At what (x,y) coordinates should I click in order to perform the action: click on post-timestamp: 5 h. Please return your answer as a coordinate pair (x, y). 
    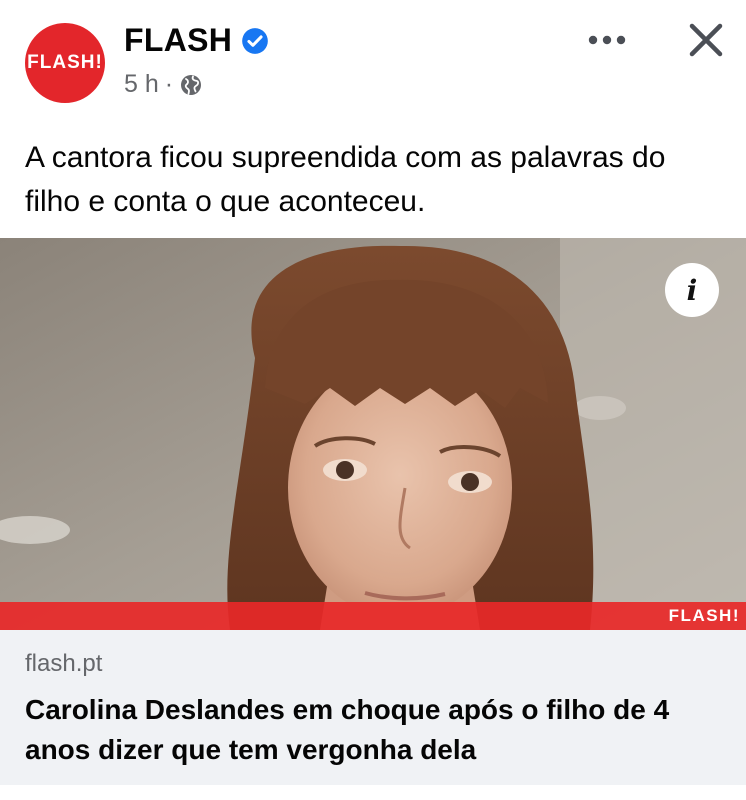
    Looking at the image, I should click on (141, 84).